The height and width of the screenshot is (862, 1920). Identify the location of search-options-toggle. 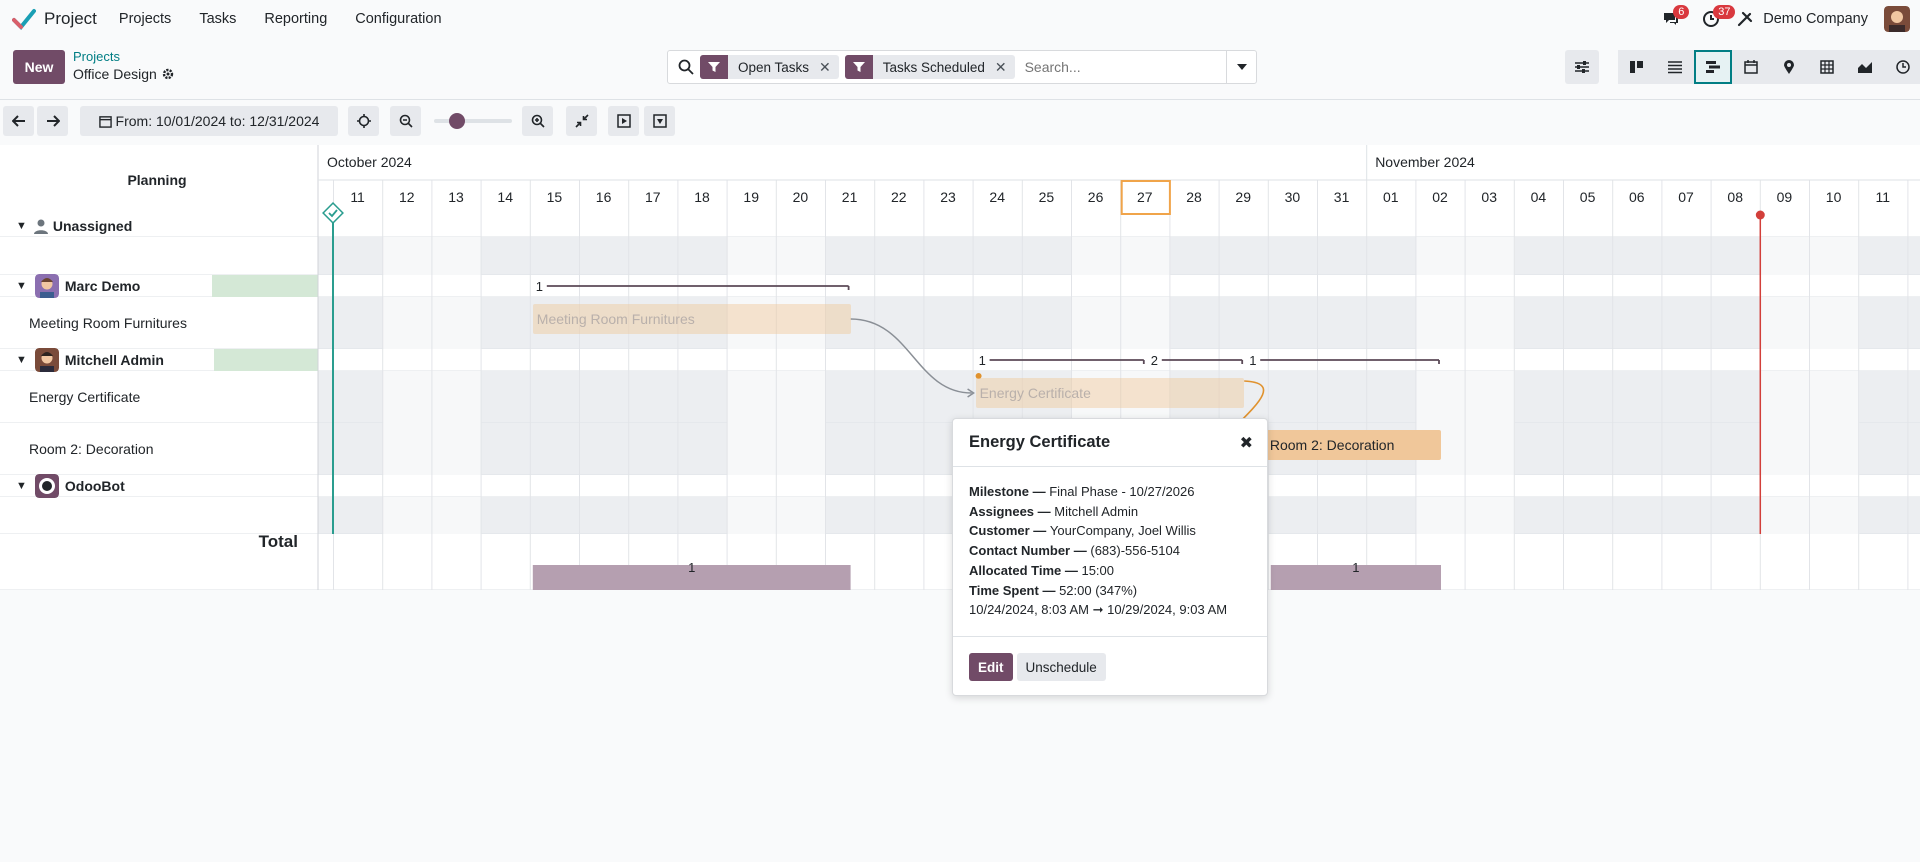
(1241, 67).